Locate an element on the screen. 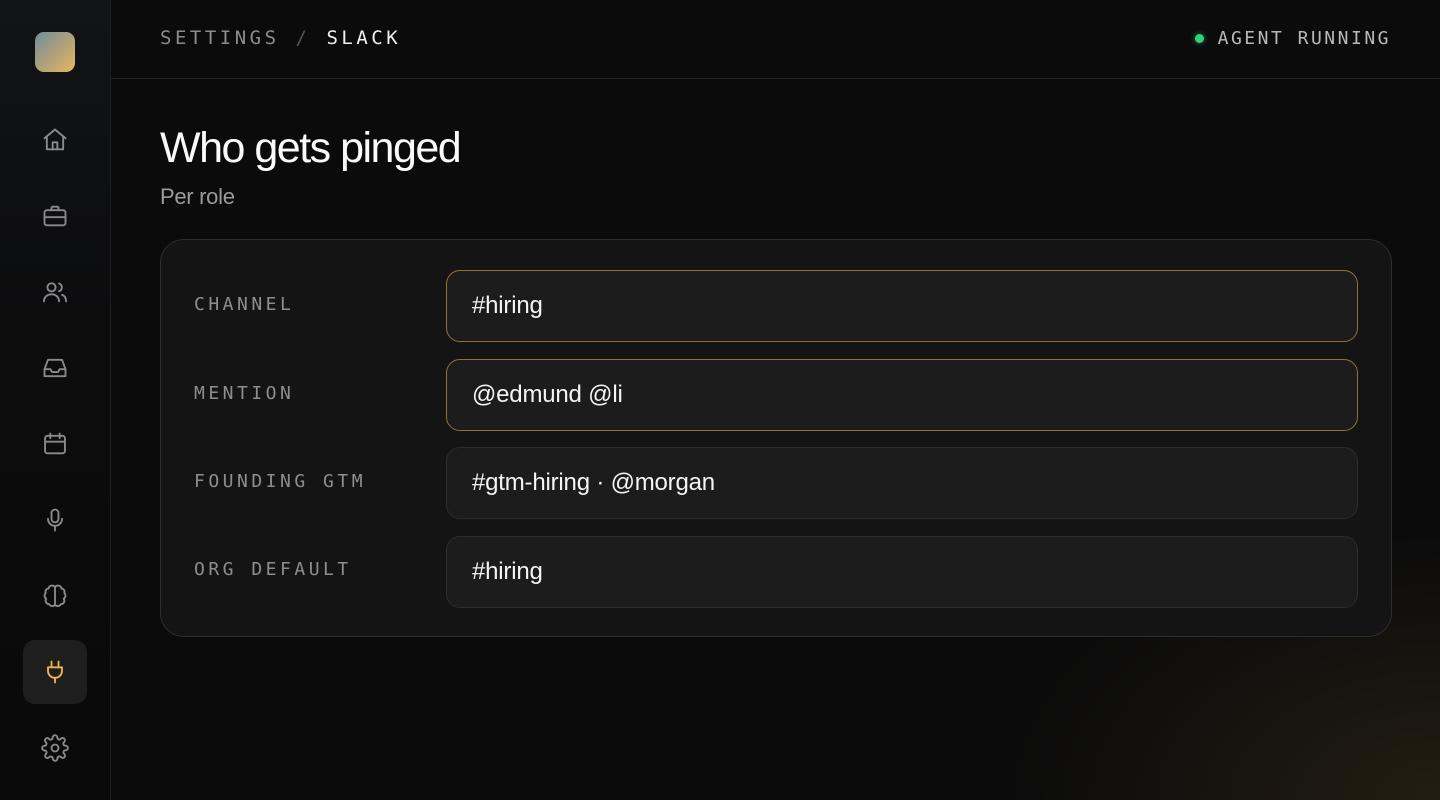 Image resolution: width=1440 pixels, height=800 pixels. sidebar-item-voice is located at coordinates (55, 520).